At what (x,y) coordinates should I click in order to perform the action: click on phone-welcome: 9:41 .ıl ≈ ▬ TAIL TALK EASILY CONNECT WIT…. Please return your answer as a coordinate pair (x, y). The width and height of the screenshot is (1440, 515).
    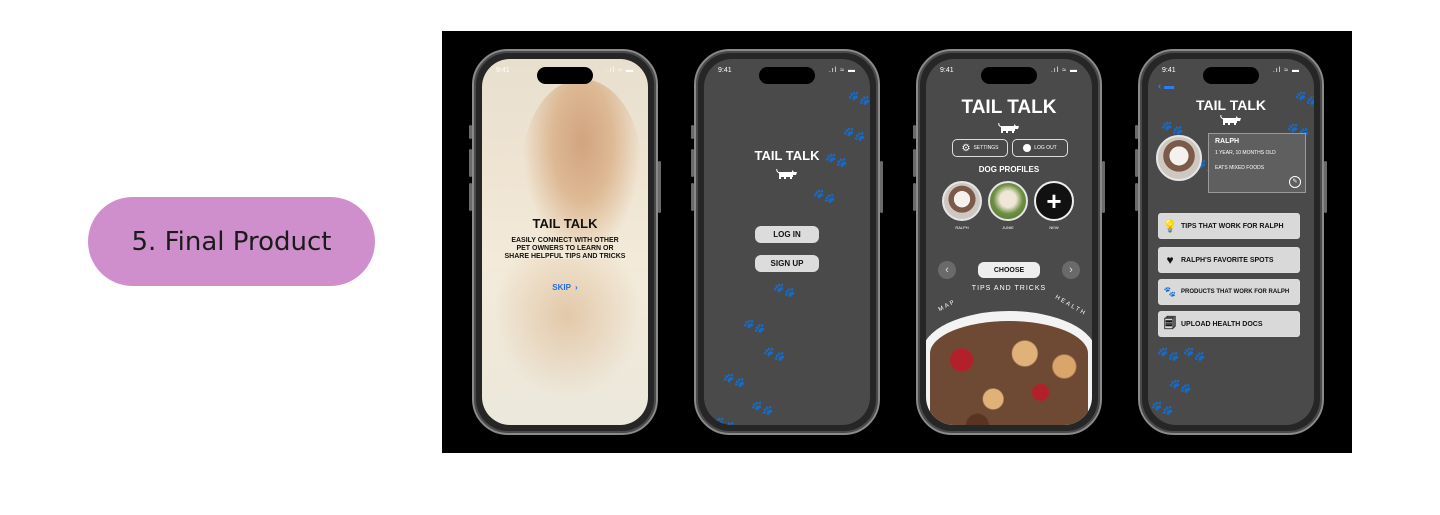
    Looking at the image, I should click on (565, 242).